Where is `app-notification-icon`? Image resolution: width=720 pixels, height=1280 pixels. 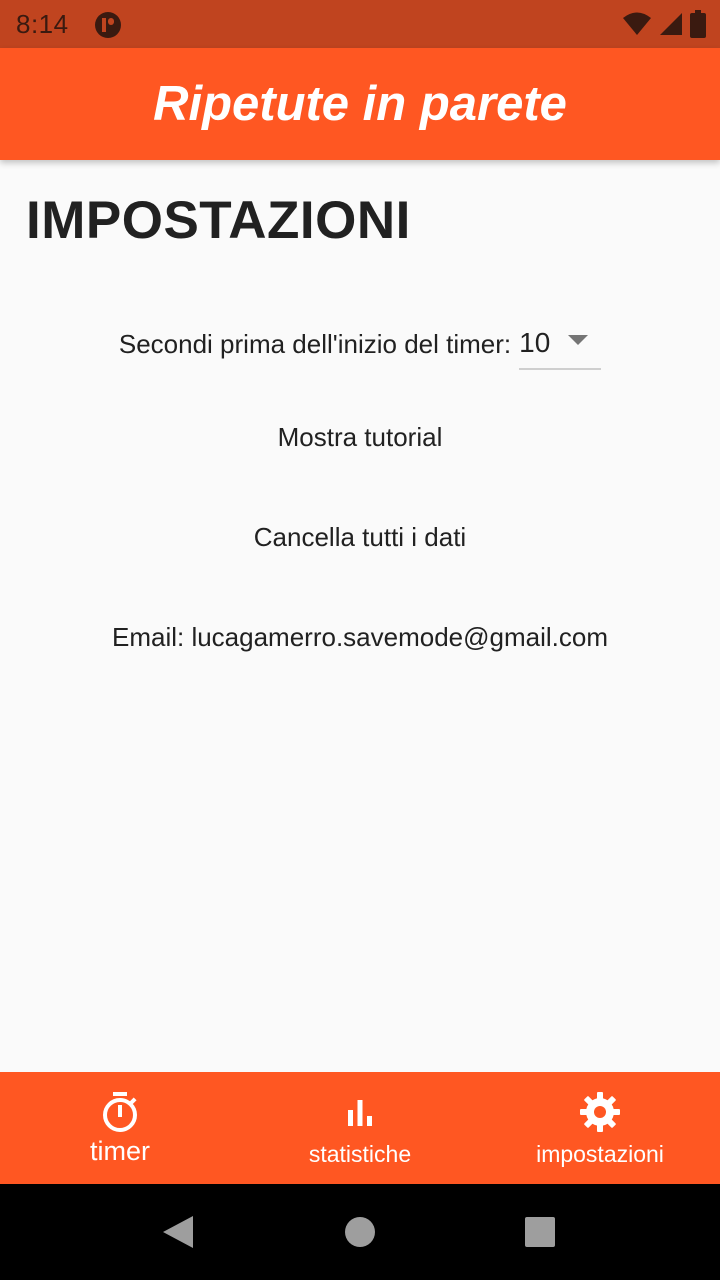
app-notification-icon is located at coordinates (108, 25).